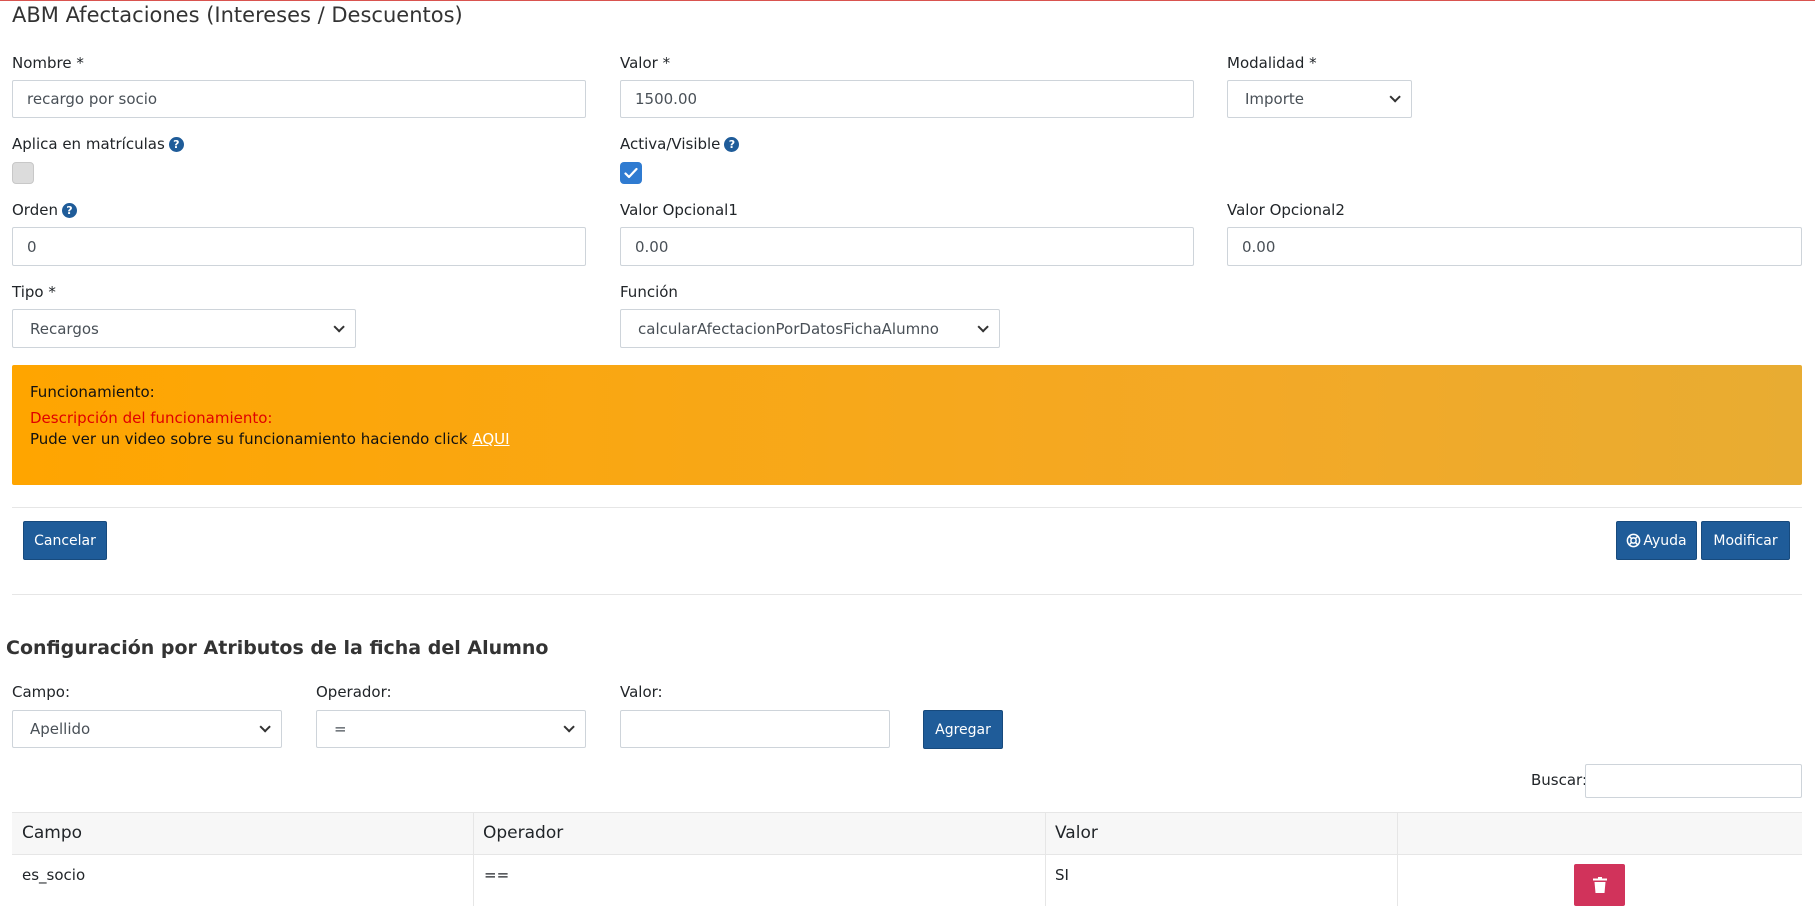  I want to click on nombre-value: recargo por socio, so click(92, 99).